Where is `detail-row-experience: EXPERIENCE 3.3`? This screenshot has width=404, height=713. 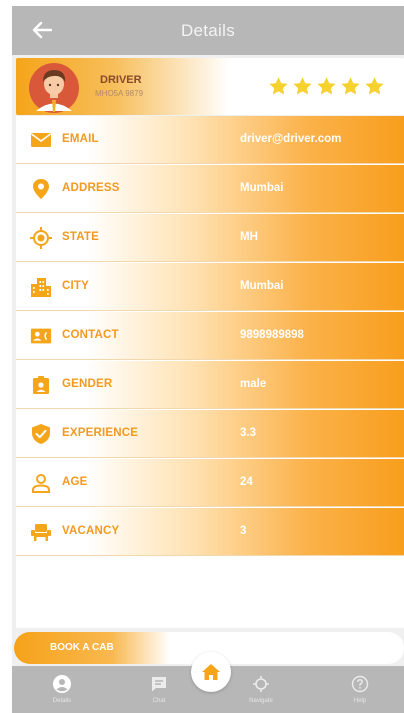
detail-row-experience: EXPERIENCE 3.3 is located at coordinates (210, 434).